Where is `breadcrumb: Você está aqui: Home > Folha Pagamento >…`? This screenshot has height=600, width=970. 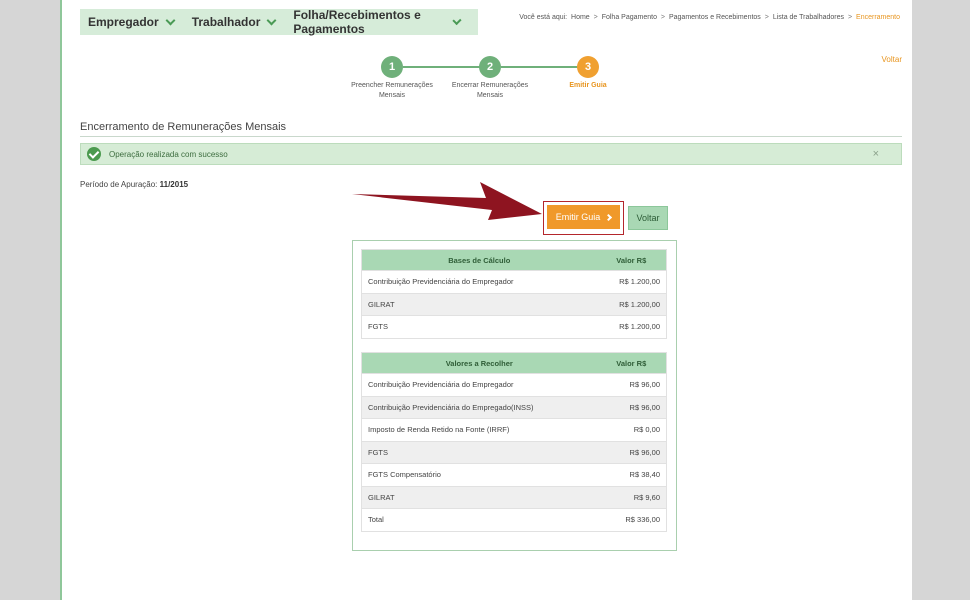
breadcrumb: Você está aqui: Home > Folha Pagamento >… is located at coordinates (709, 17).